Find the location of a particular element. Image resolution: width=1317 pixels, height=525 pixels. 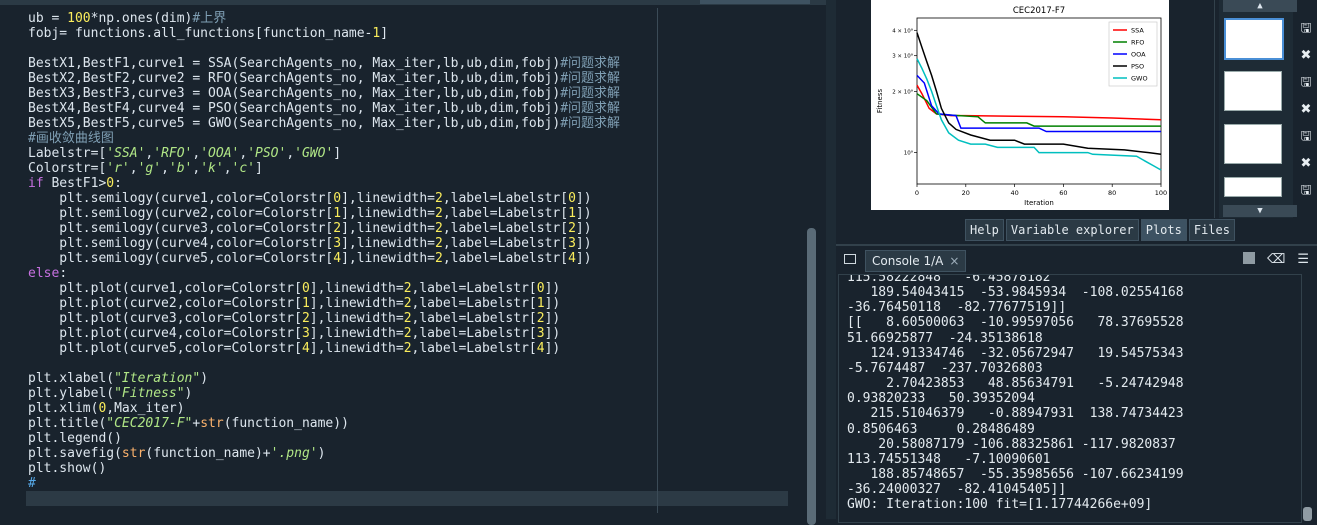

code-line: else: is located at coordinates (407, 273).